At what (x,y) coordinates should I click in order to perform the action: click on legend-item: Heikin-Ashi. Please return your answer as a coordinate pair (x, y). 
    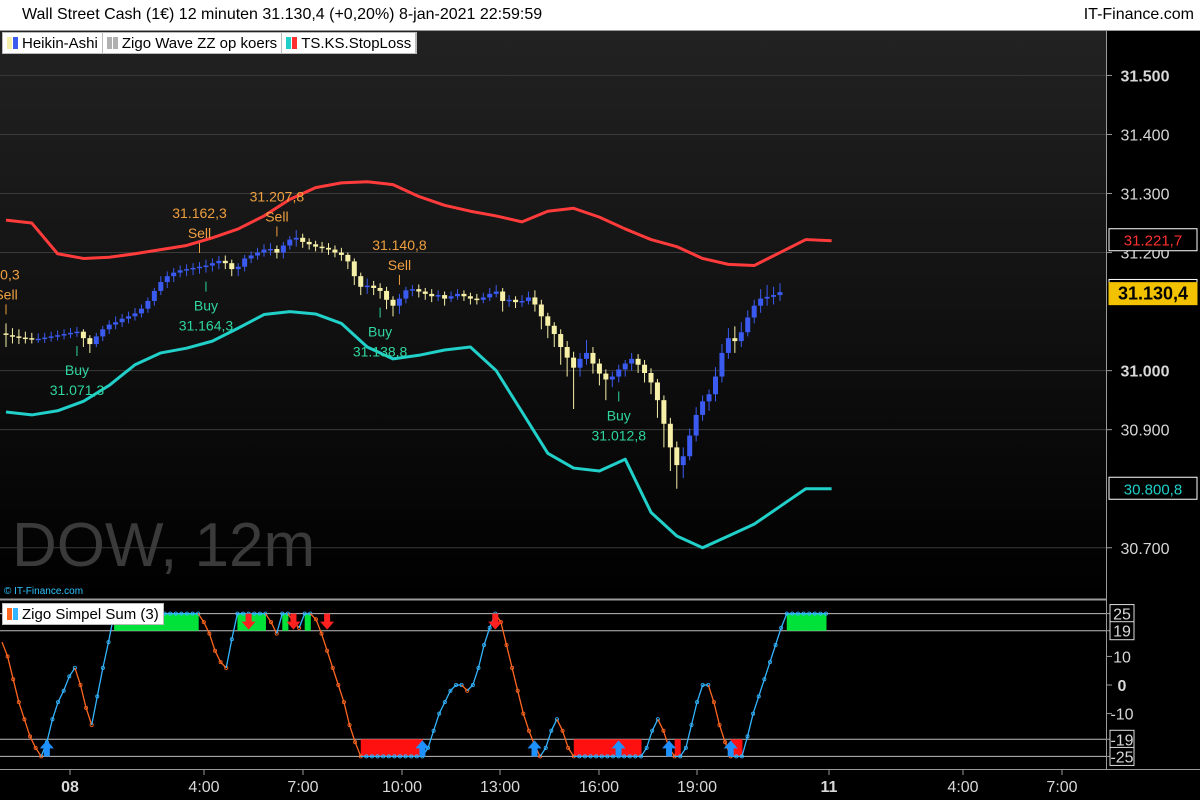
    Looking at the image, I should click on (53, 43).